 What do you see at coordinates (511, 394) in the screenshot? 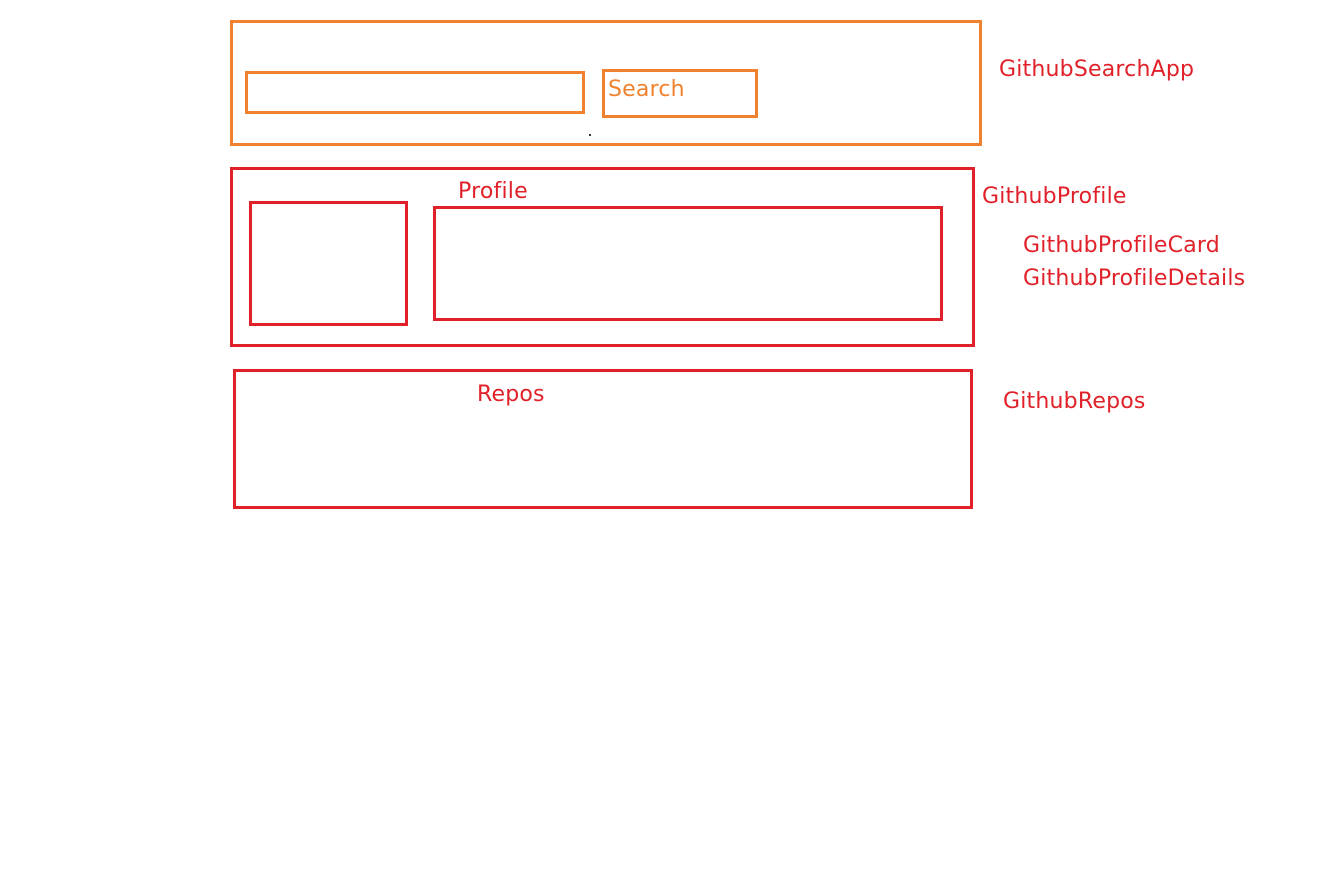
I see `repos-heading: Repos` at bounding box center [511, 394].